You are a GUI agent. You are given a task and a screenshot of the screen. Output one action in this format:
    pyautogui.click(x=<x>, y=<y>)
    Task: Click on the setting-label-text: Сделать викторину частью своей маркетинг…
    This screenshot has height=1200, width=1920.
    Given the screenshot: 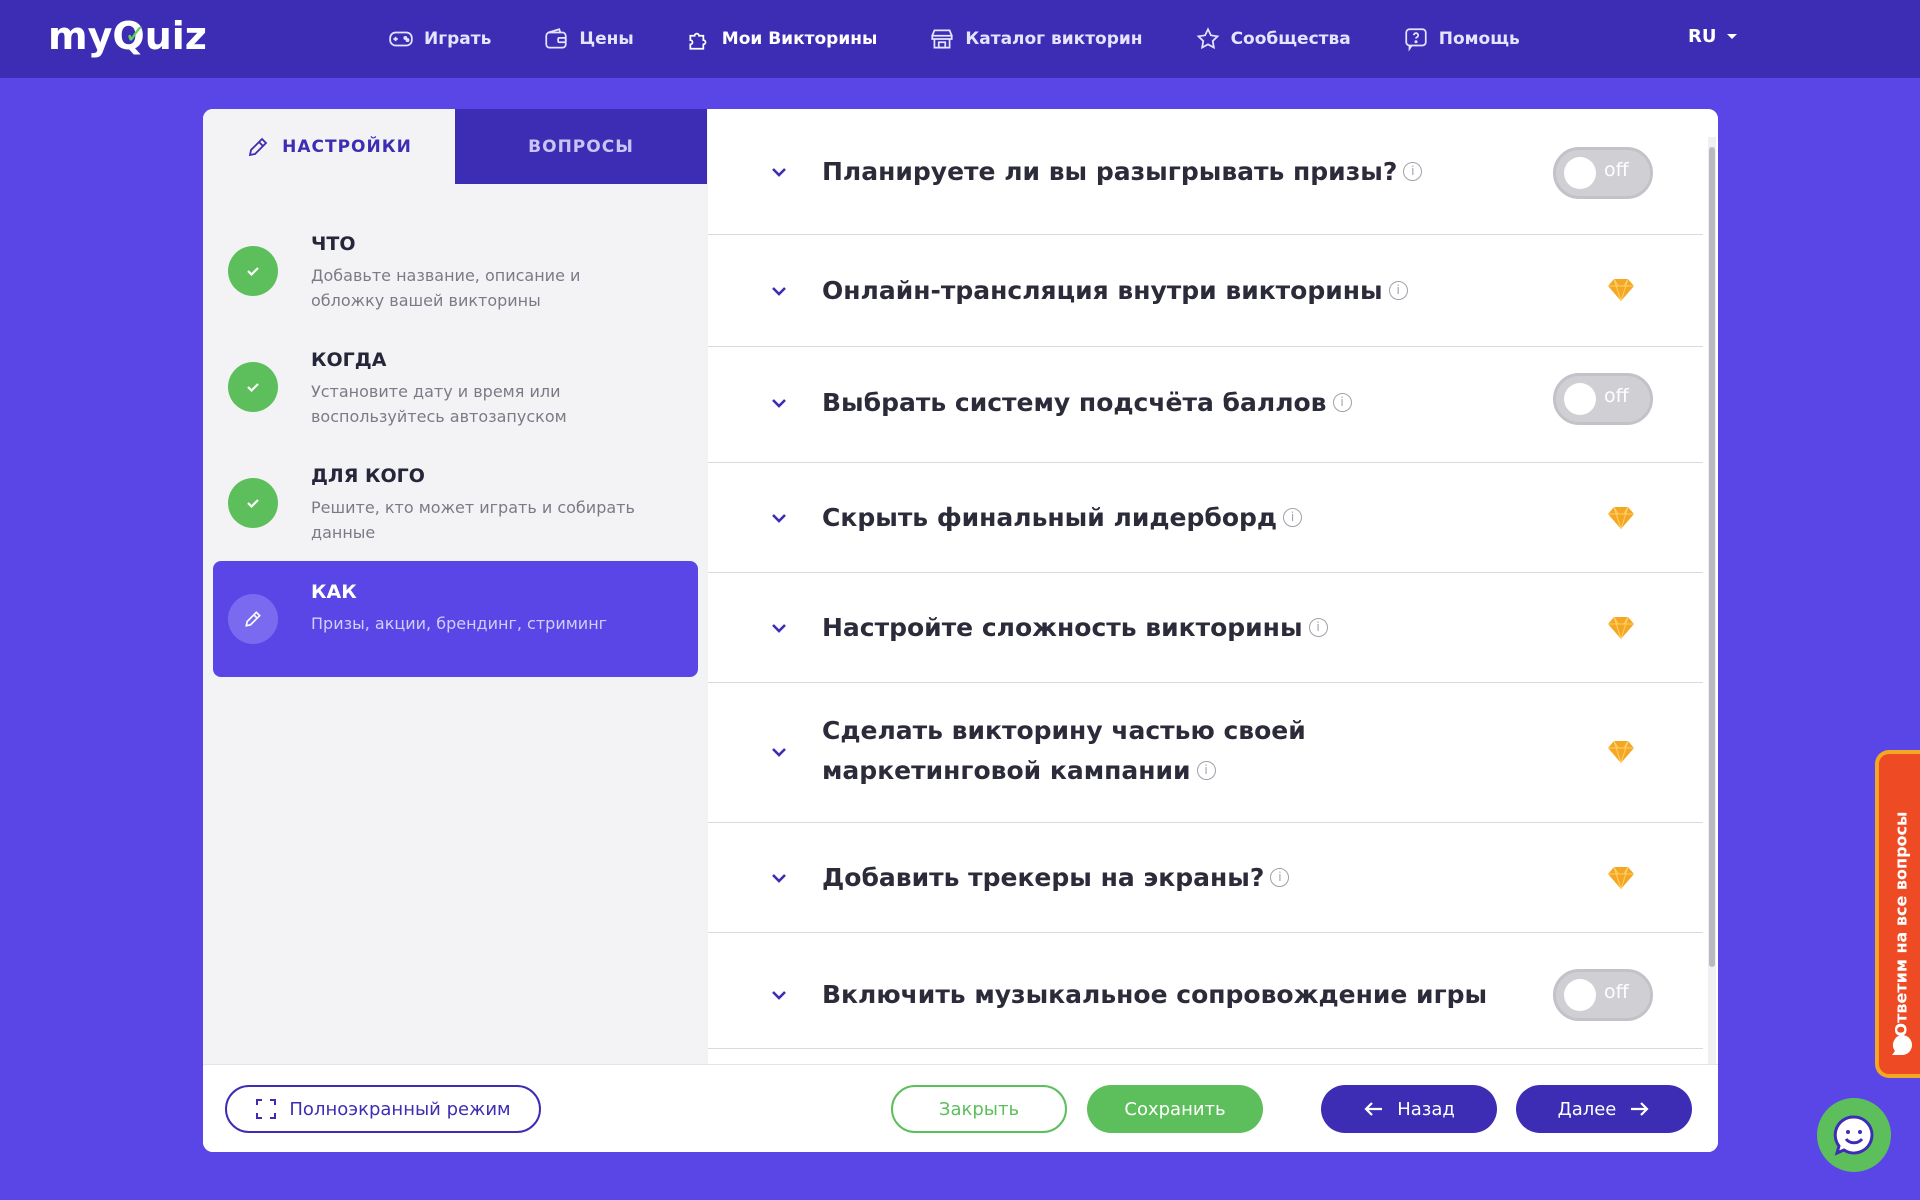 What is the action you would take?
    pyautogui.click(x=1064, y=750)
    